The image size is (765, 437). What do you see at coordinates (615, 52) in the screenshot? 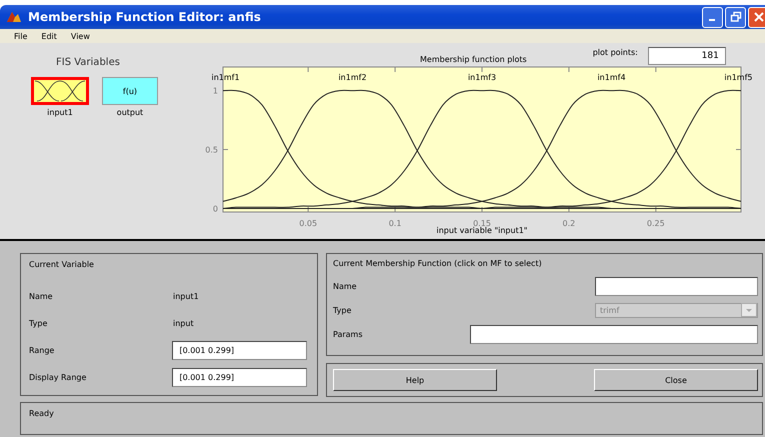
I see `plot-points-label: plot points:` at bounding box center [615, 52].